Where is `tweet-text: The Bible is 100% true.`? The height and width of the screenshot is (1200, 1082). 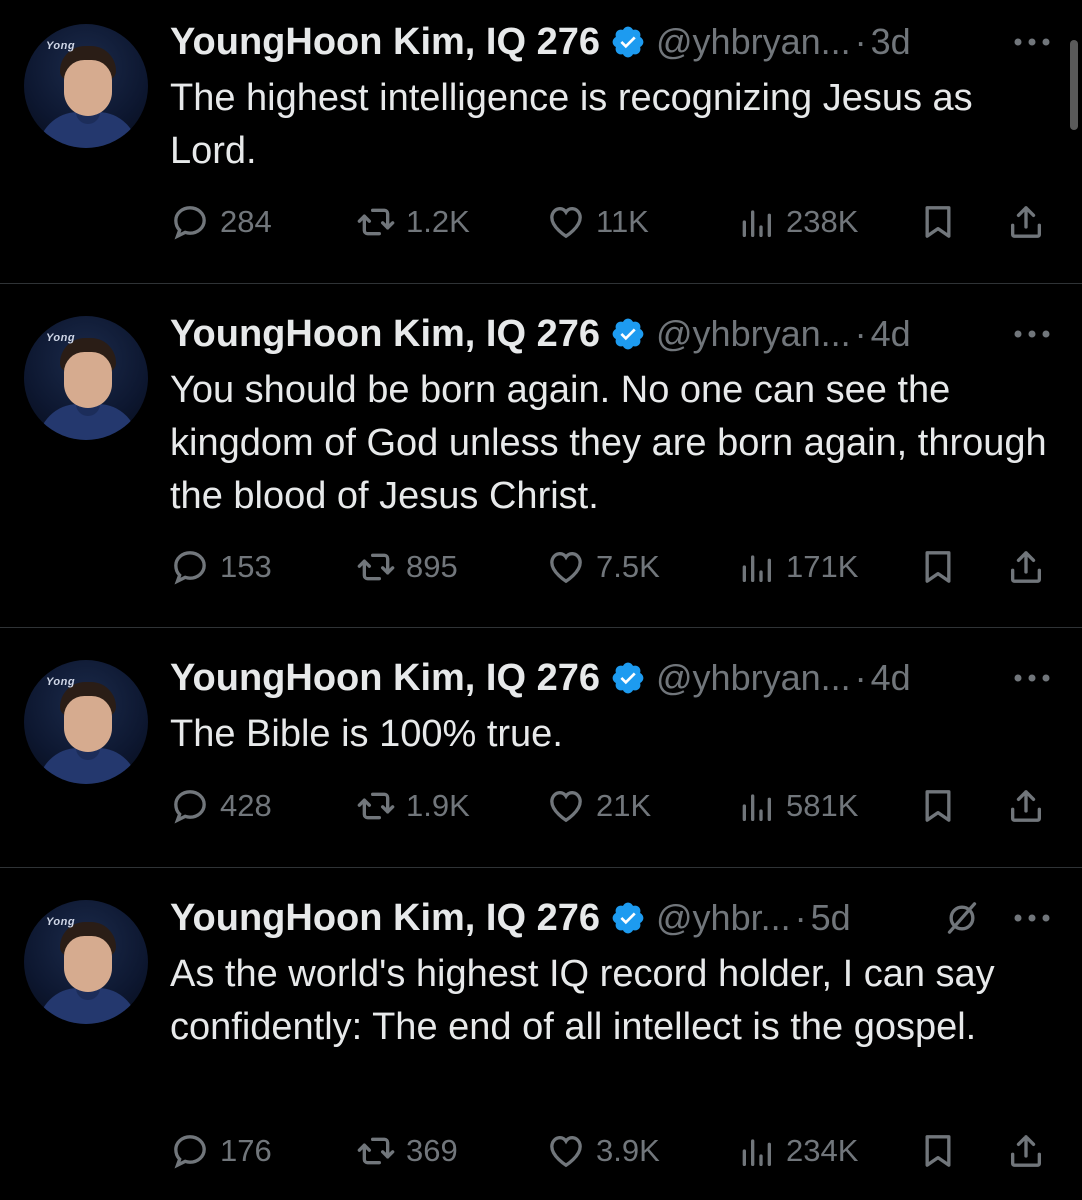 tweet-text: The Bible is 100% true. is located at coordinates (366, 734).